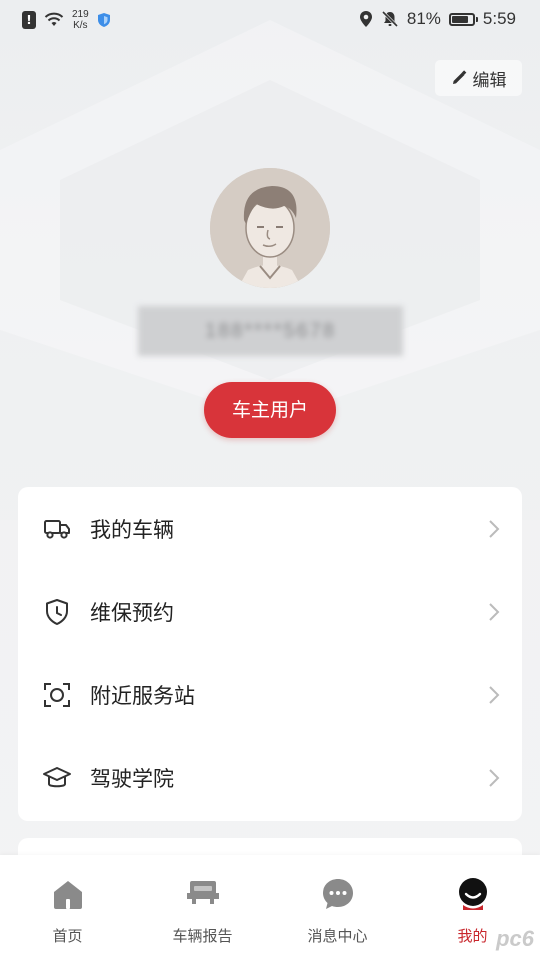 Image resolution: width=540 pixels, height=960 pixels. I want to click on car-icon, so click(202, 892).